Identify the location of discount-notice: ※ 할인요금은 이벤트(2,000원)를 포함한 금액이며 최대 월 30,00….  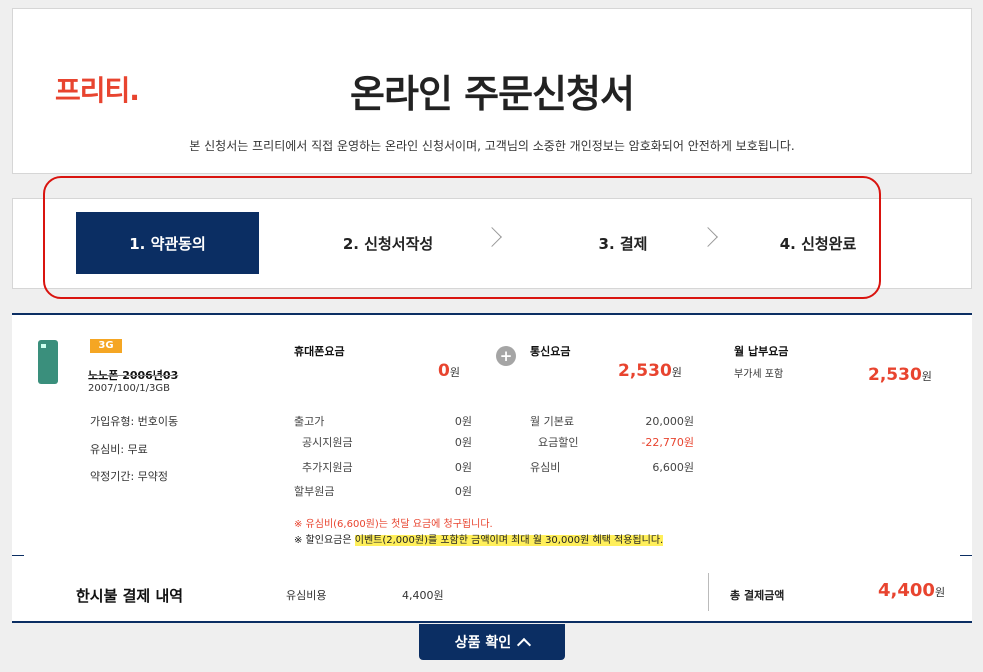
(479, 538).